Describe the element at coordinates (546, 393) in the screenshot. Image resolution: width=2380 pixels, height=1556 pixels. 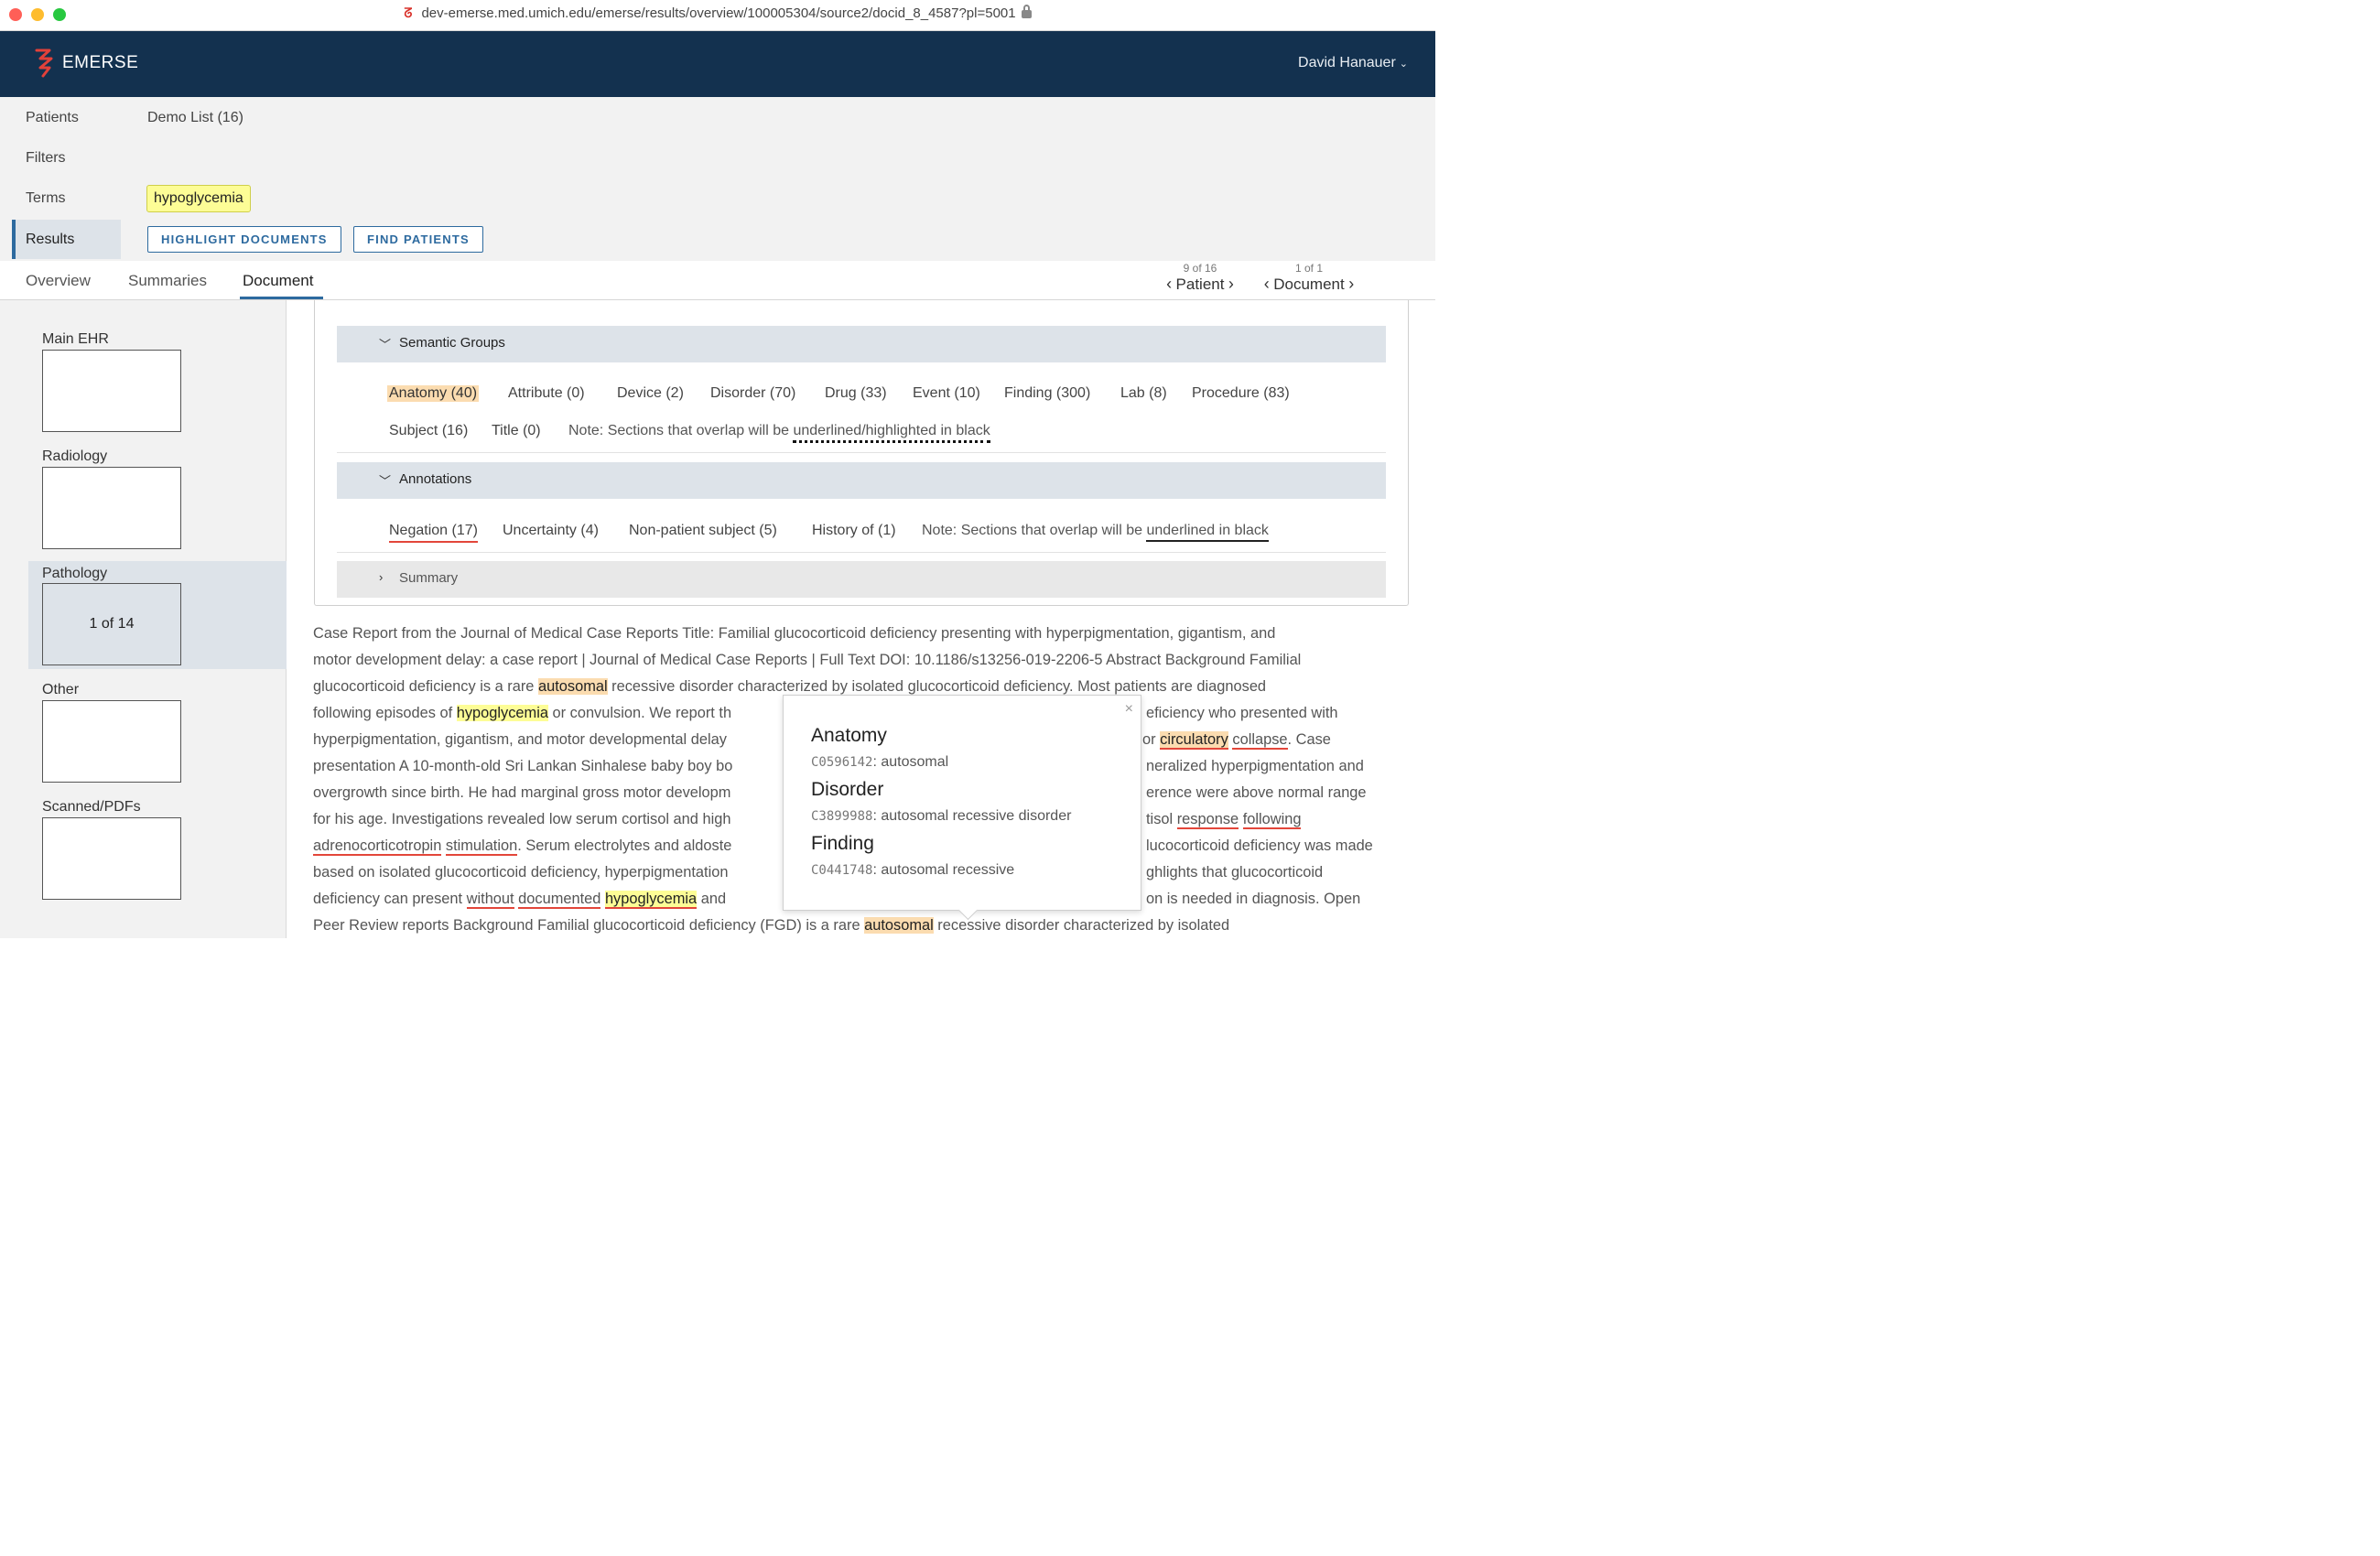
I see `semantic-chip-attribute: Attribute (0)` at that location.